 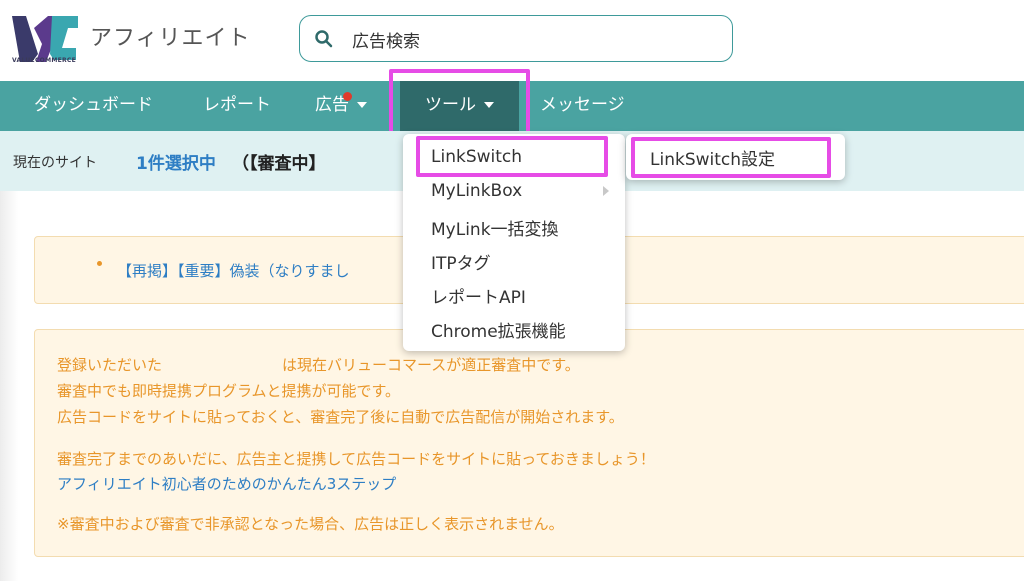 What do you see at coordinates (279, 164) in the screenshot?
I see `site-status: （【審査中】` at bounding box center [279, 164].